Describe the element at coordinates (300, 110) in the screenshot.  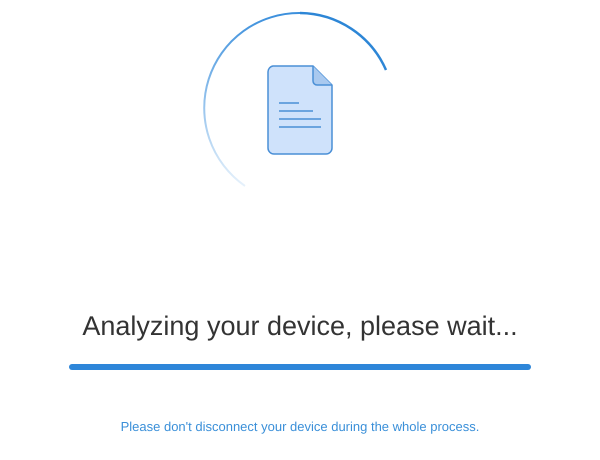
I see `document-icon` at that location.